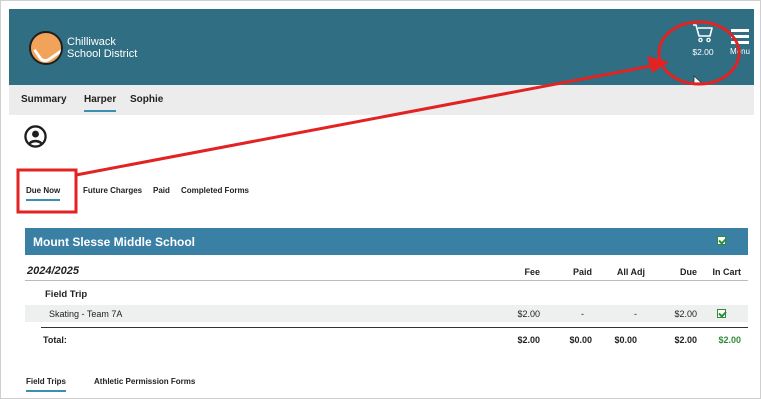 The image size is (761, 399). Describe the element at coordinates (215, 190) in the screenshot. I see `tab-completed-forms: Completed Forms` at that location.